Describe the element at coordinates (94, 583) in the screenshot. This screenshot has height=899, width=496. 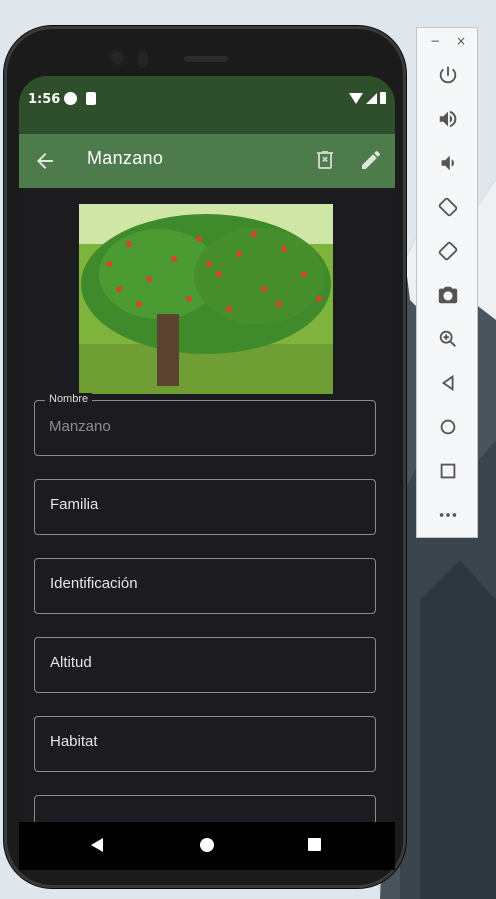
I see `identificacion-label: Identificación` at that location.